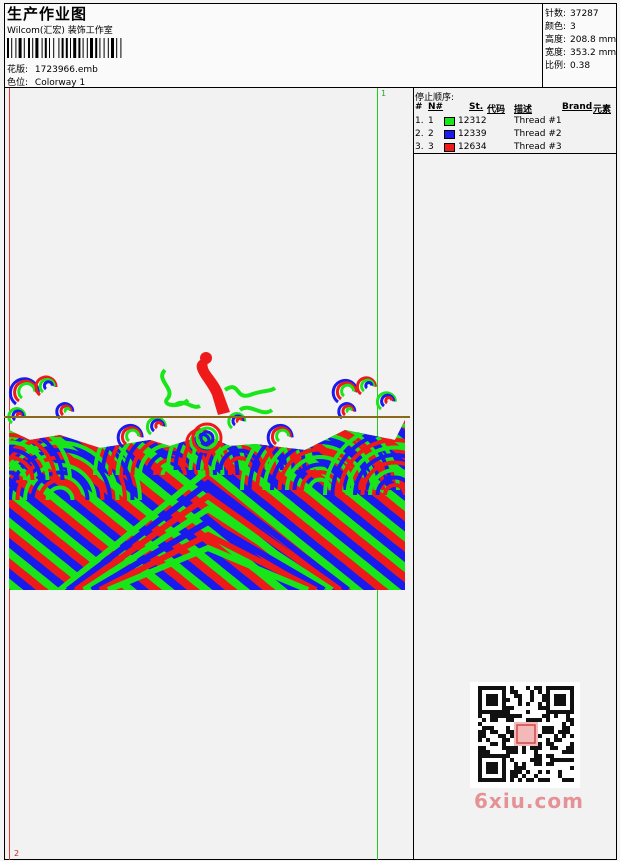 This screenshot has height=861, width=620. Describe the element at coordinates (488, 147) in the screenshot. I see `table-row: 3. 3 12634 Thread #3` at that location.